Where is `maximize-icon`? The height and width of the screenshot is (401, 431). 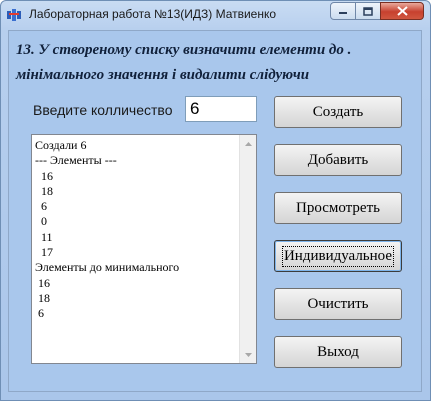
maximize-icon is located at coordinates (368, 11).